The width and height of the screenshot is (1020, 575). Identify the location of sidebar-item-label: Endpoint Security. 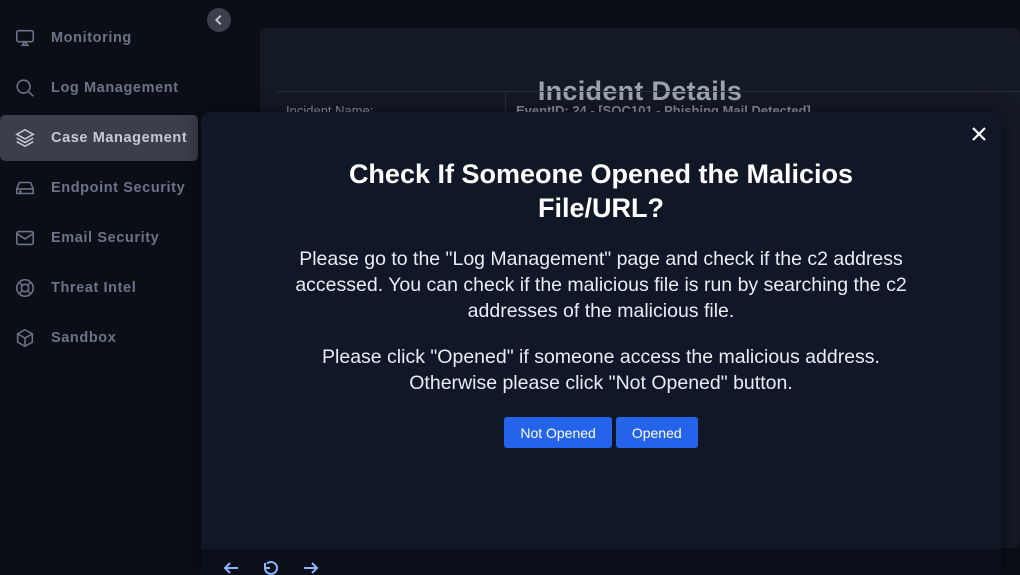
(118, 188).